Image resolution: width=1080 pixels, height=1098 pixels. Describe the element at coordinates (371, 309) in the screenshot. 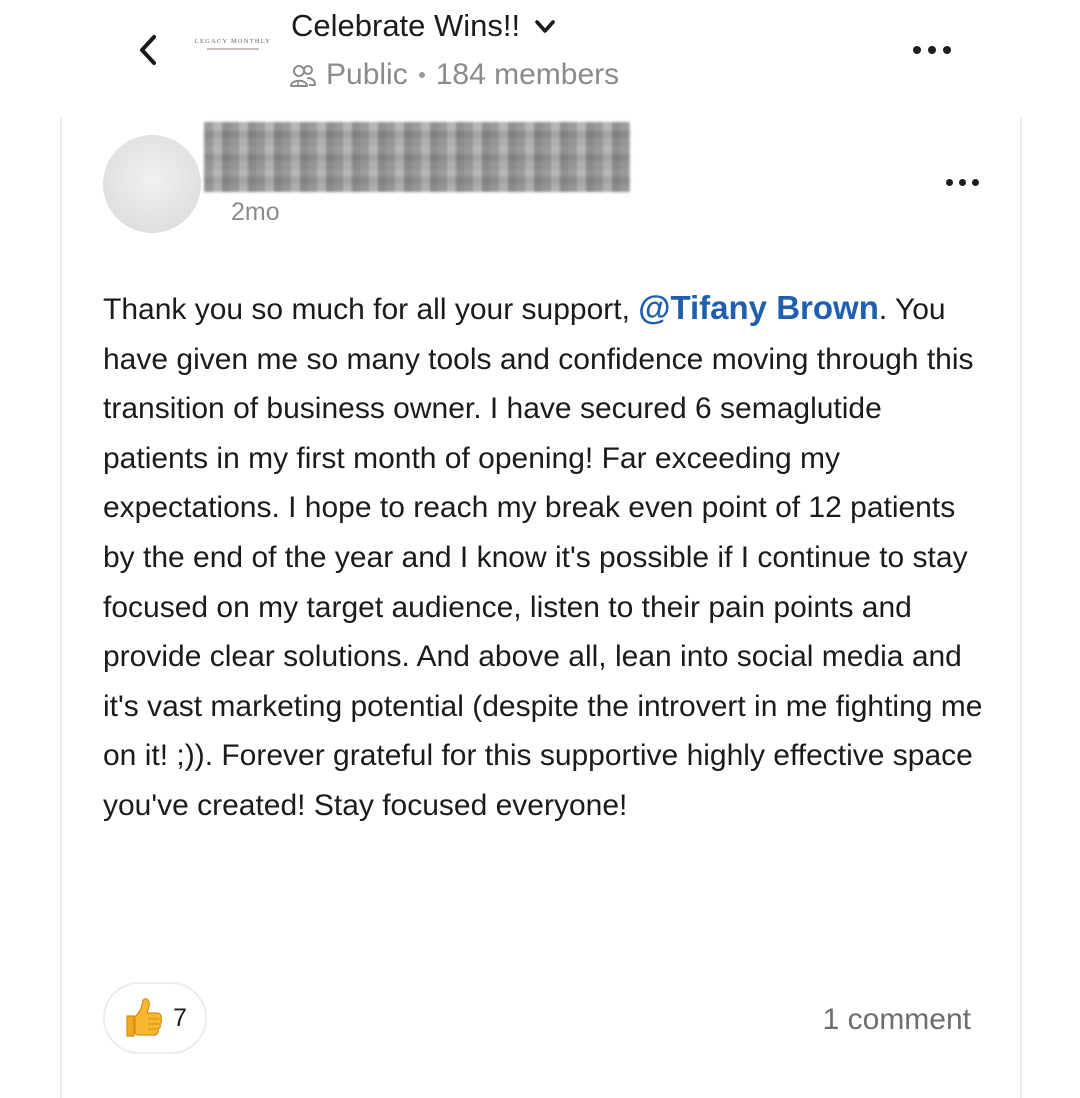

I see `post-text-start: Thank you so much for all your support,` at that location.